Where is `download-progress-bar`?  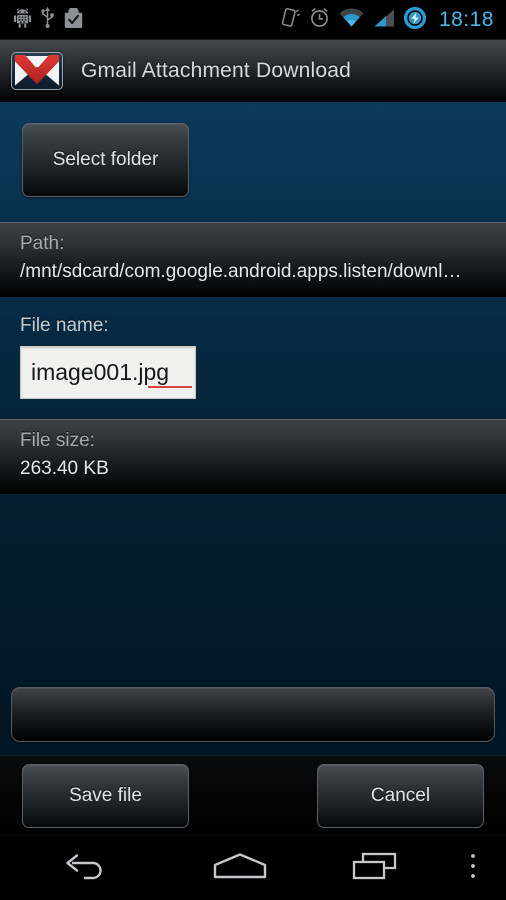 download-progress-bar is located at coordinates (253, 714).